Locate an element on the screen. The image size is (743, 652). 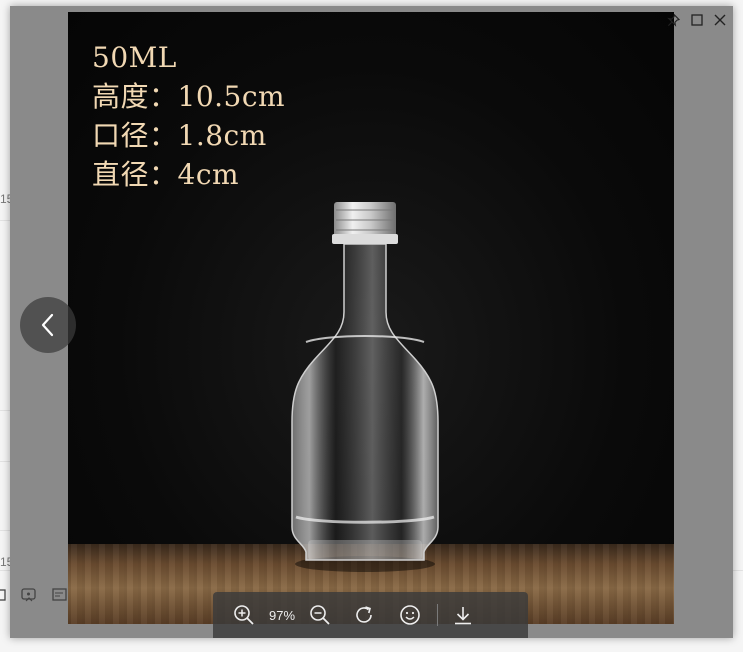
toolbar-separator is located at coordinates (437, 615).